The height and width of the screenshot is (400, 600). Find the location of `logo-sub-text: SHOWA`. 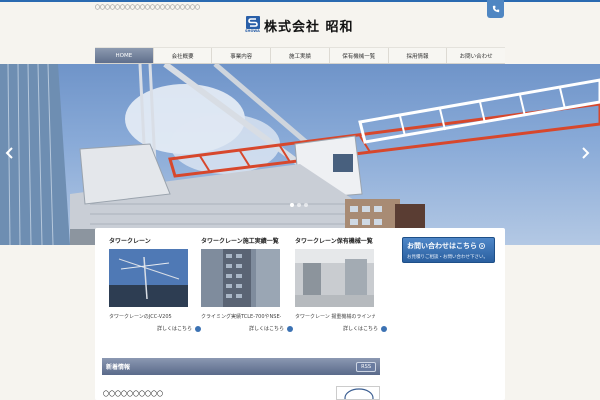

logo-sub-text: SHOWA is located at coordinates (252, 31).